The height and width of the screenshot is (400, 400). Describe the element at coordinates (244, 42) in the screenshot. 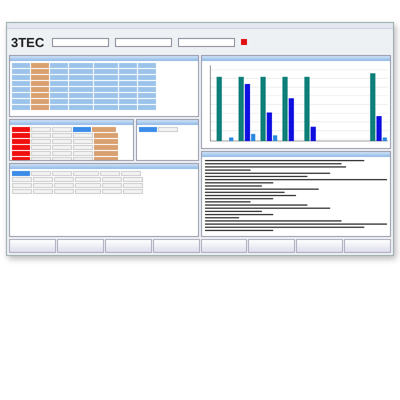

I see `stop-indicator-icon` at that location.